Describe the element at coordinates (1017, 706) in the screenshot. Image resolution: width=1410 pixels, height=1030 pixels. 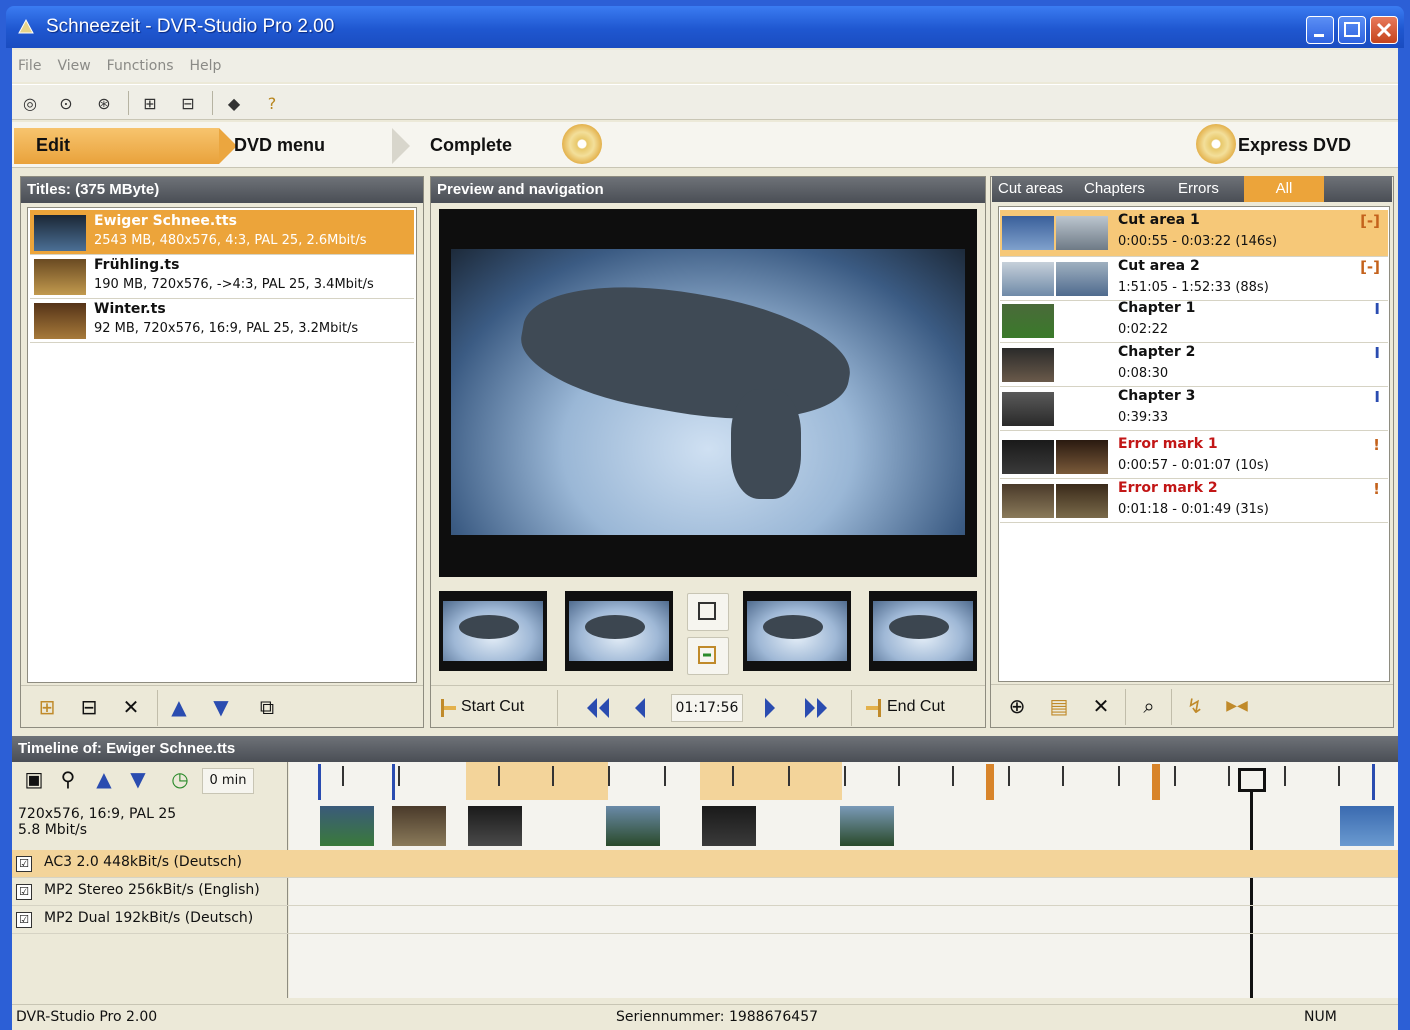
I see `add-mark-icon: ⊕` at that location.